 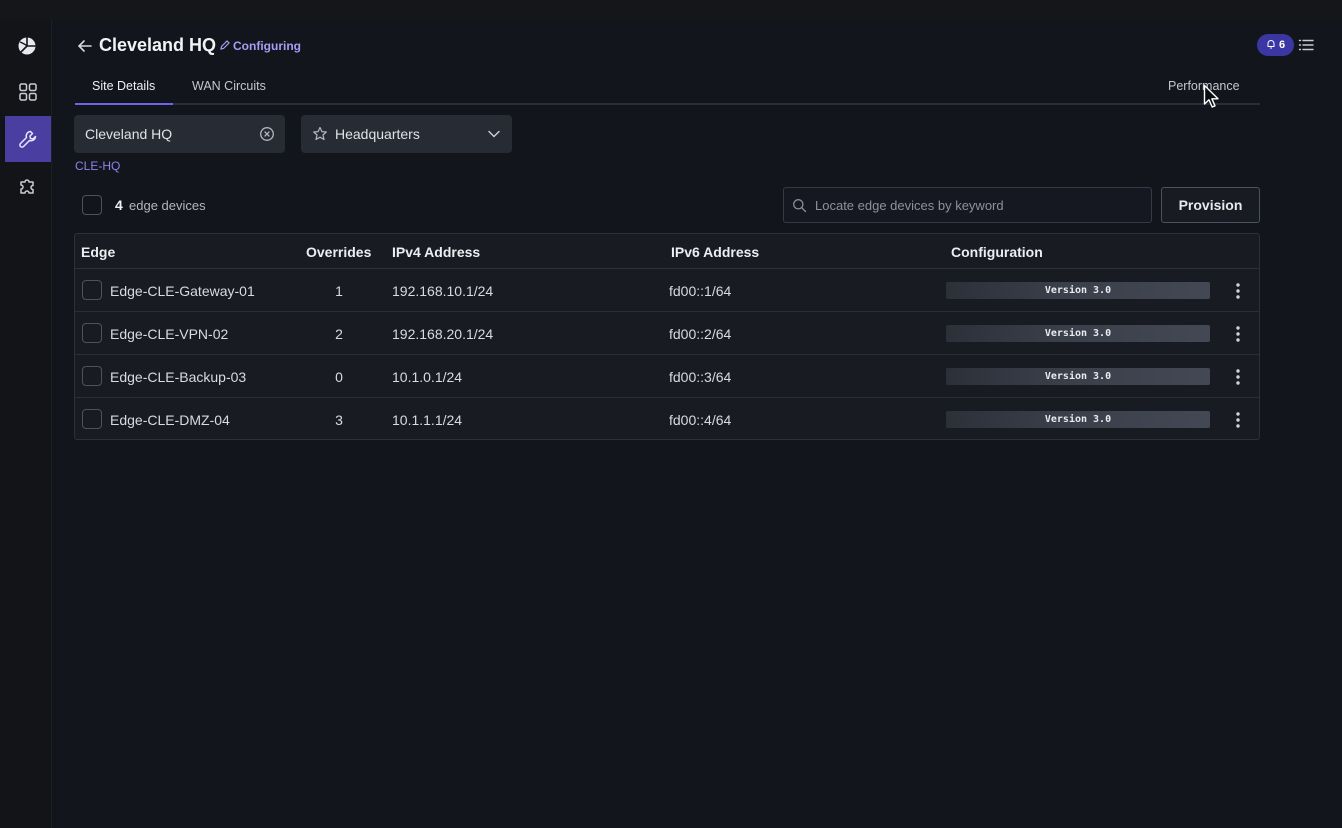 I want to click on device-search-input: Locate edge devices by keyword, so click(x=967, y=205).